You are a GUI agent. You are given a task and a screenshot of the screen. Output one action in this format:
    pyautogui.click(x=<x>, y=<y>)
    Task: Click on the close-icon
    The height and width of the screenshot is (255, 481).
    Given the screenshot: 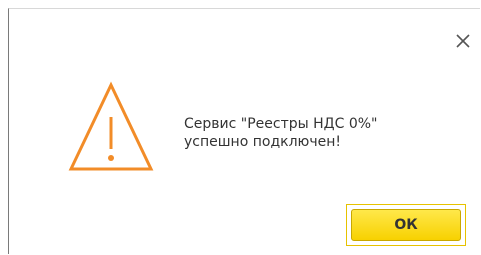 What is the action you would take?
    pyautogui.click(x=463, y=41)
    